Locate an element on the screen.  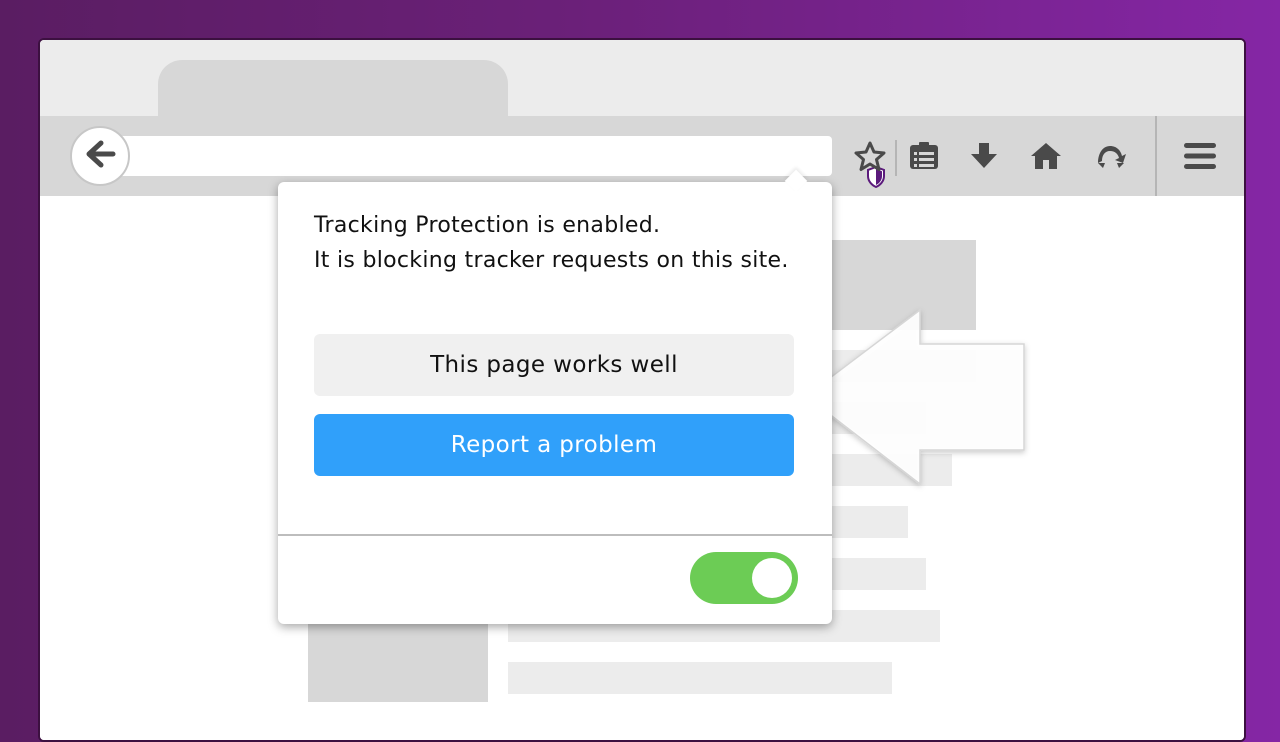
tracking-protection-toggle is located at coordinates (744, 578).